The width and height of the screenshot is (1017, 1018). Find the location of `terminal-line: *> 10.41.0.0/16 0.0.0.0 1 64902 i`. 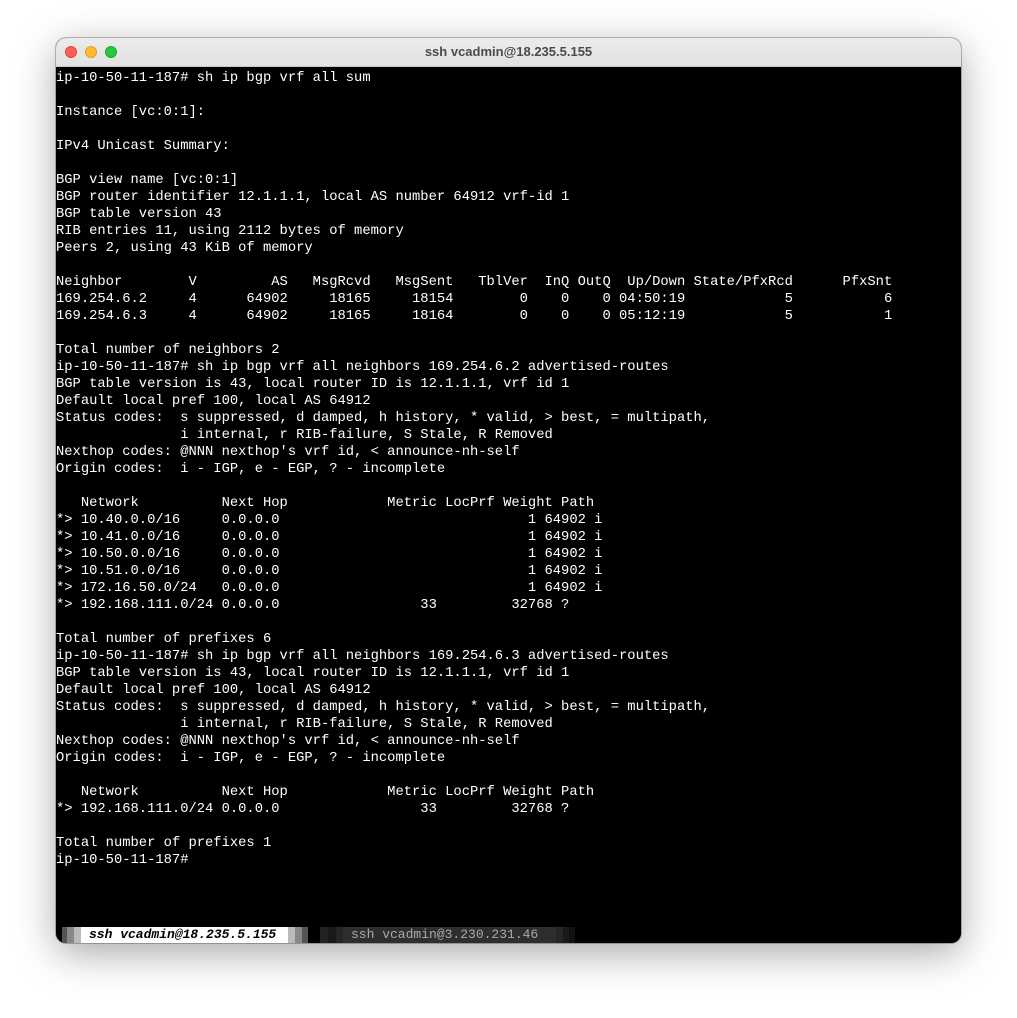

terminal-line: *> 10.41.0.0/16 0.0.0.0 1 64902 i is located at coordinates (329, 537).